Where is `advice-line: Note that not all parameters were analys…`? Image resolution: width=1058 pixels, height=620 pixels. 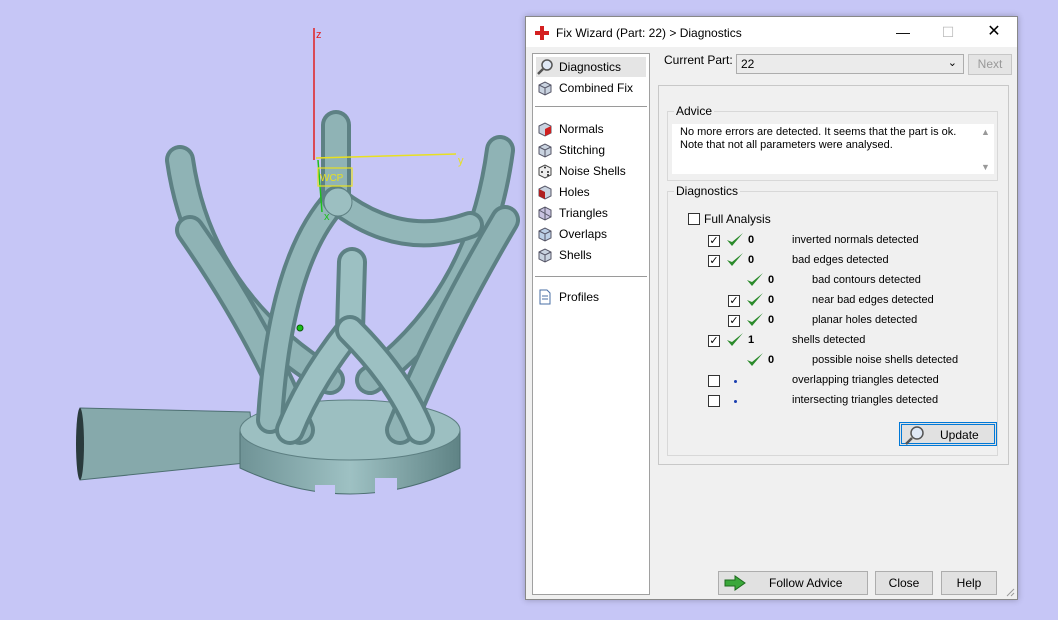
advice-line: Note that not all parameters were analys… is located at coordinates (786, 145).